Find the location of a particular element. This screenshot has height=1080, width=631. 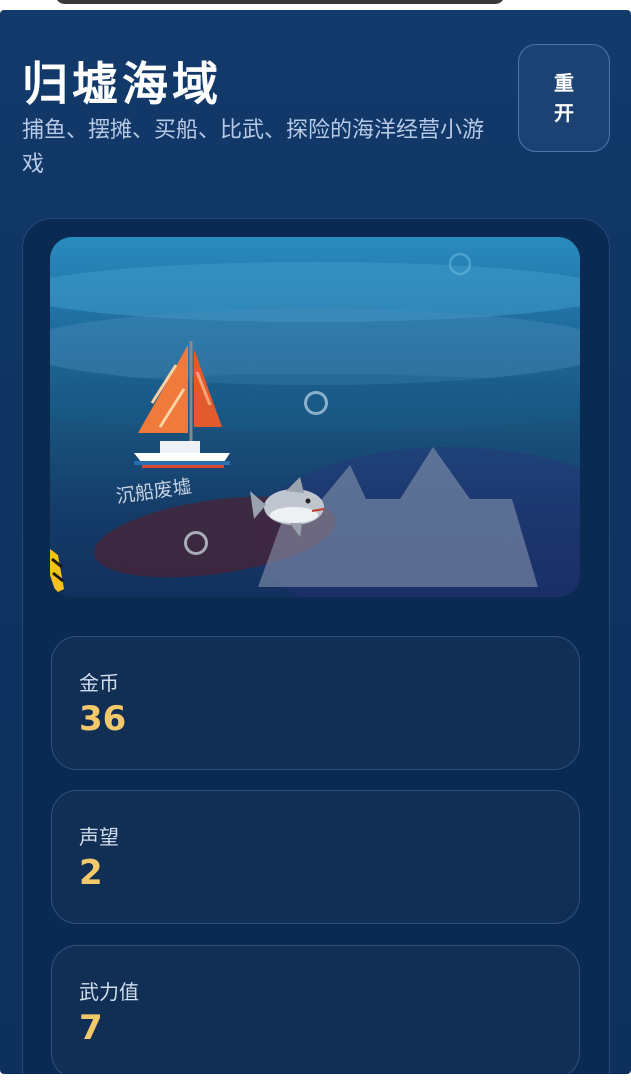

stat-card-reputation: 声望 2 is located at coordinates (315, 857).